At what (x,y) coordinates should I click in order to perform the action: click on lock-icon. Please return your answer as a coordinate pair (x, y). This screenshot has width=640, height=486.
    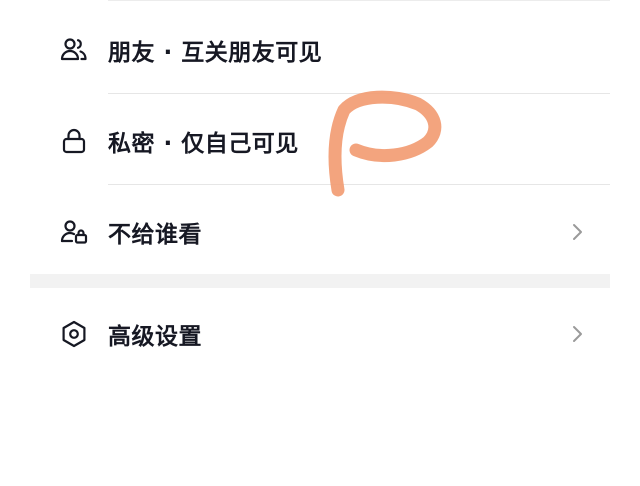
    Looking at the image, I should click on (74, 141).